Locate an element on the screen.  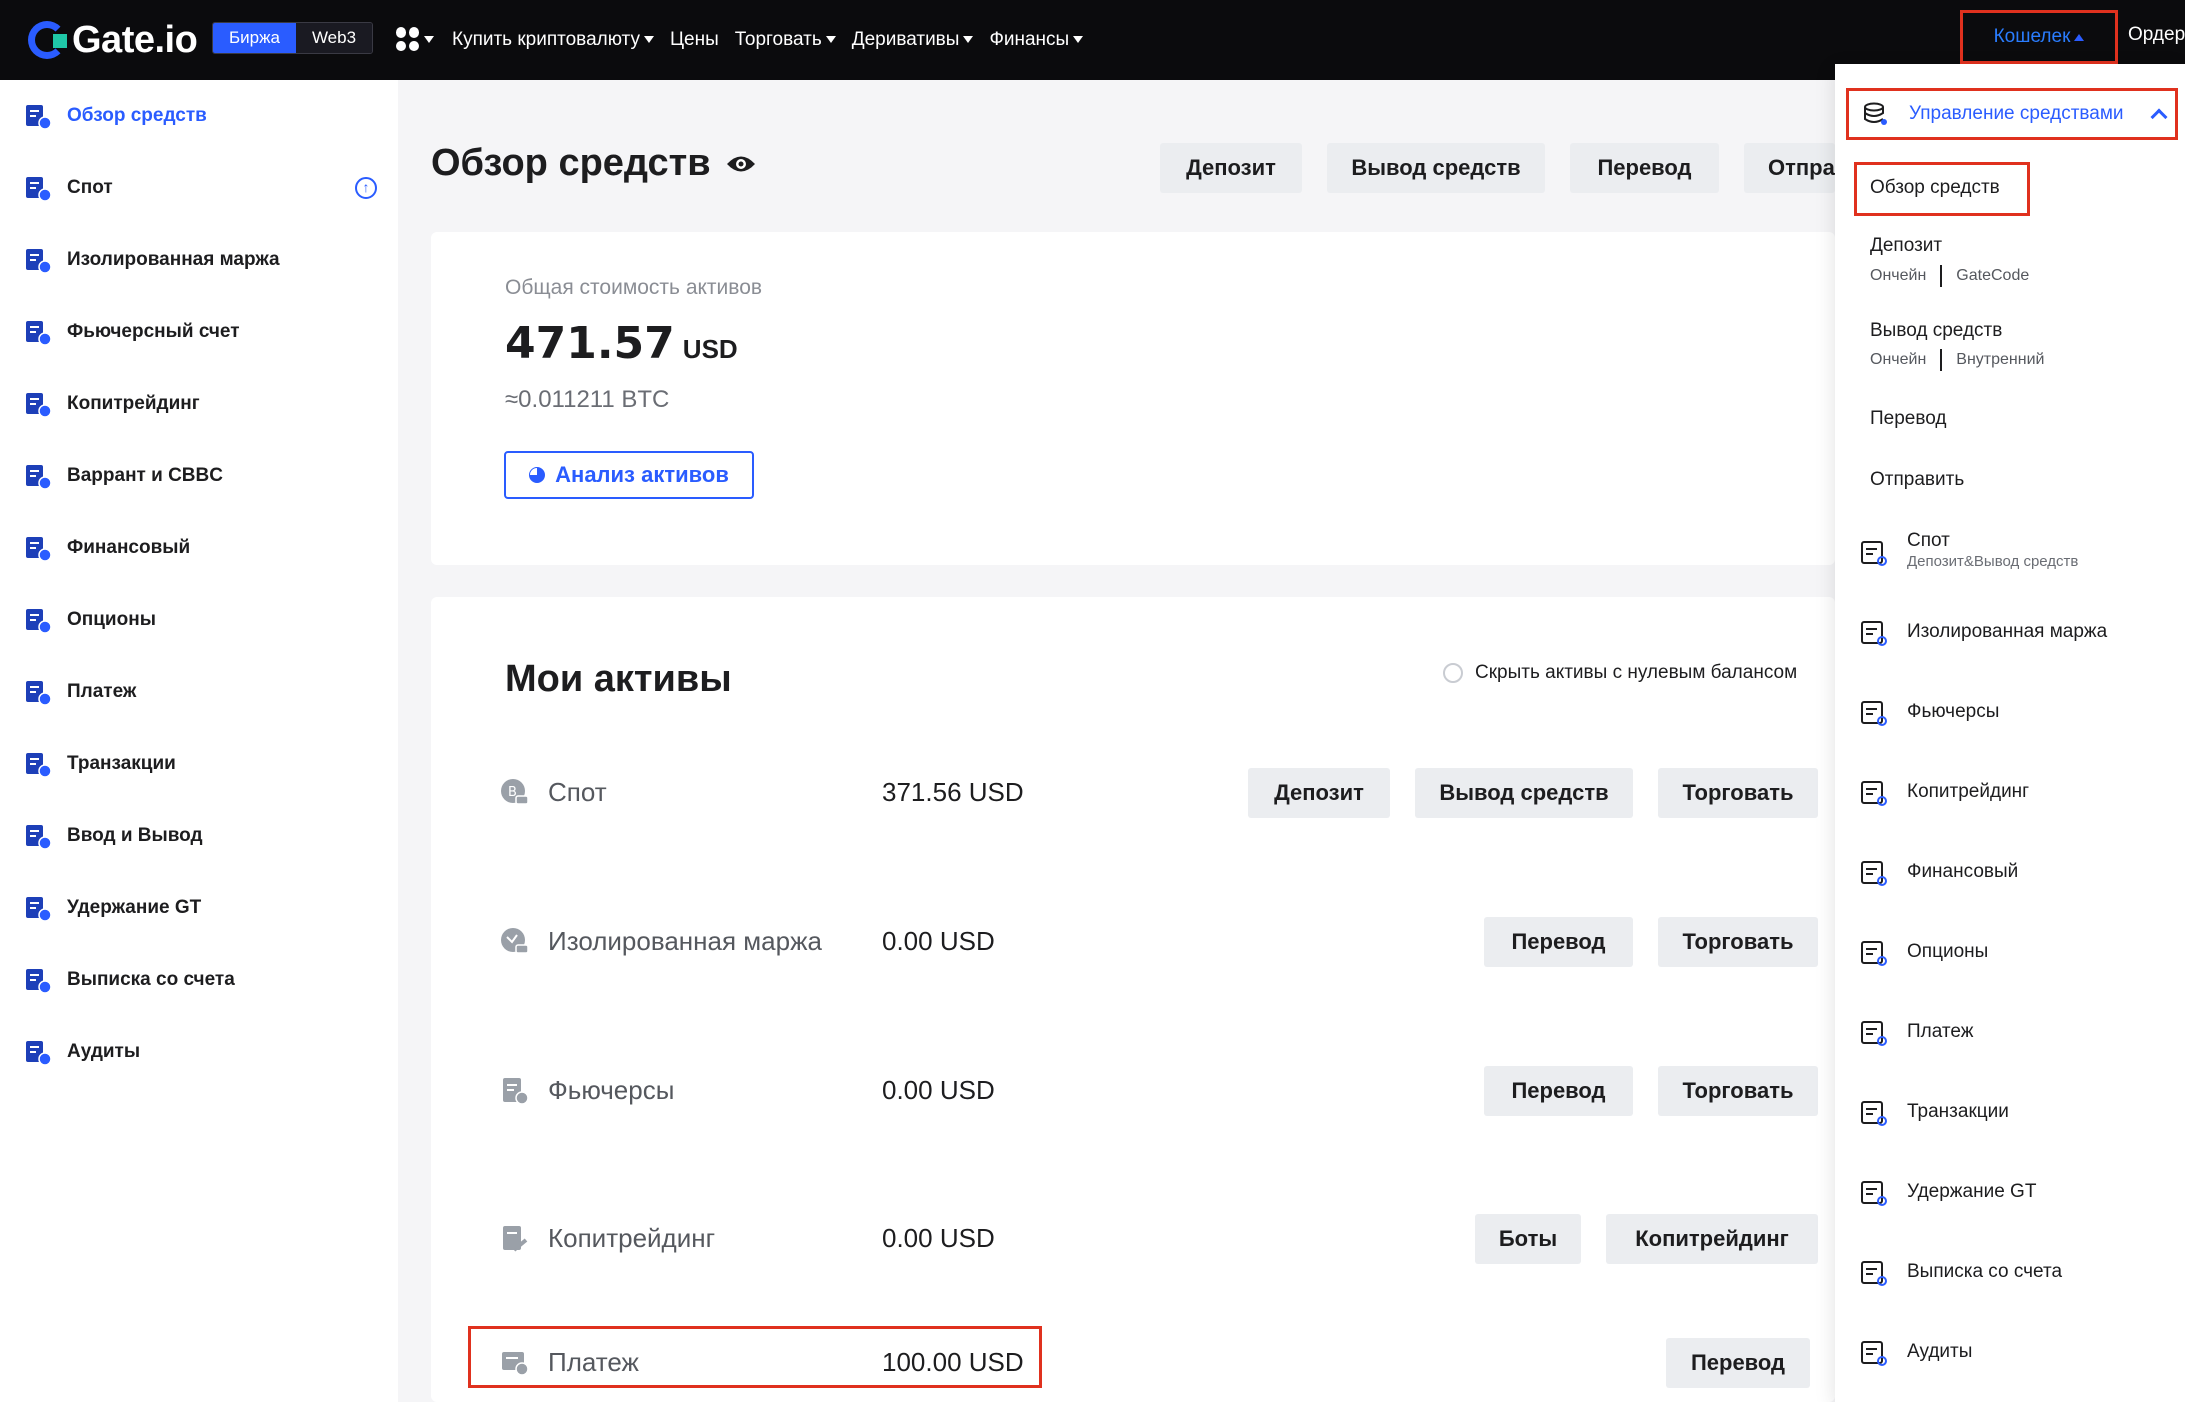
nav-finance: Финансы is located at coordinates (1036, 40).